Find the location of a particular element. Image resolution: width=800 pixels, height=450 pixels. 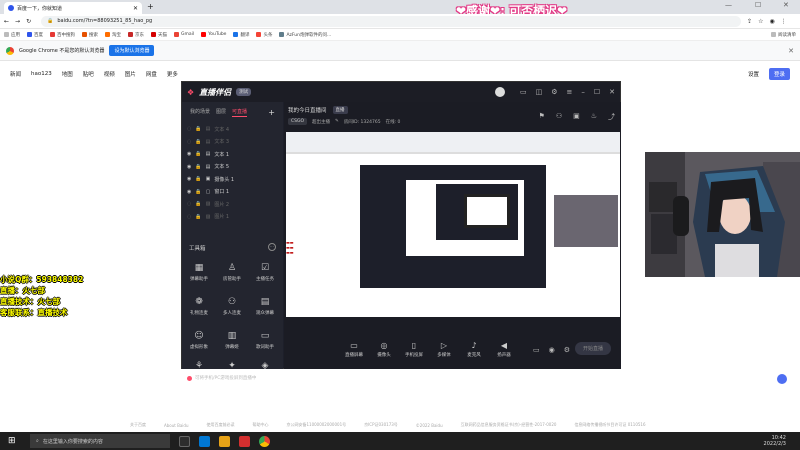

nav-link: 贴吧 is located at coordinates (88, 74).